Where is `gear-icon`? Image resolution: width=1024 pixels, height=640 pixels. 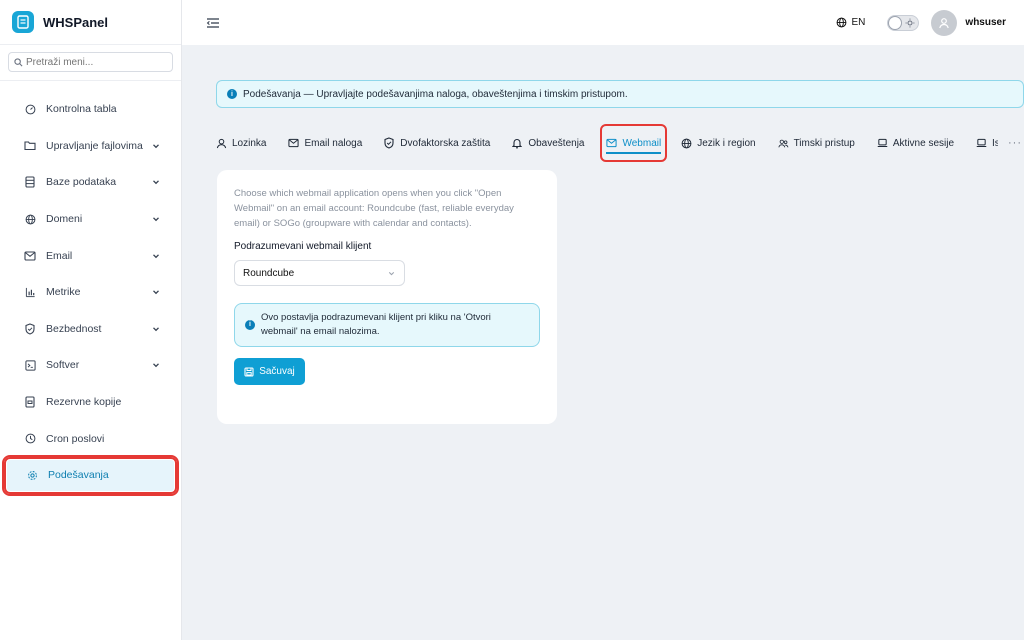
gear-icon is located at coordinates (32, 475).